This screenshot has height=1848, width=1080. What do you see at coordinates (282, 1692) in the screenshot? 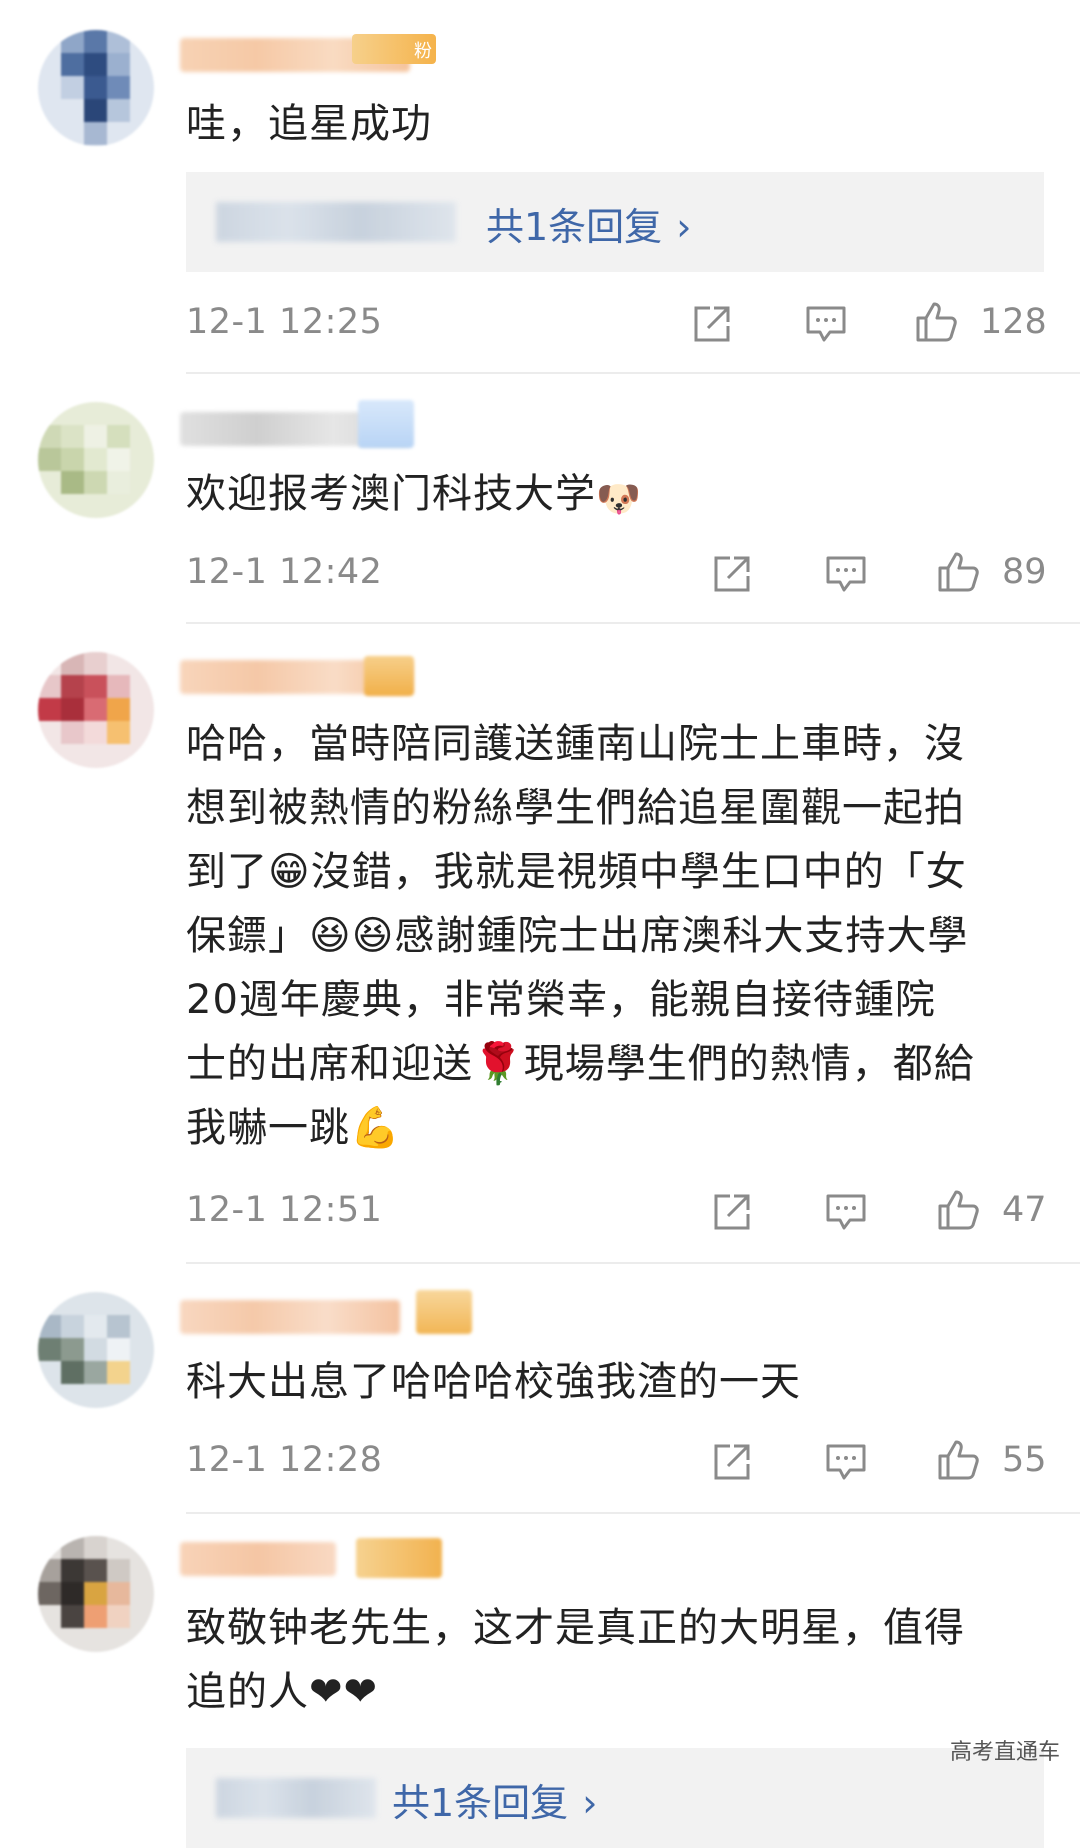
I see `comment-line: 追的人❤❤` at bounding box center [282, 1692].